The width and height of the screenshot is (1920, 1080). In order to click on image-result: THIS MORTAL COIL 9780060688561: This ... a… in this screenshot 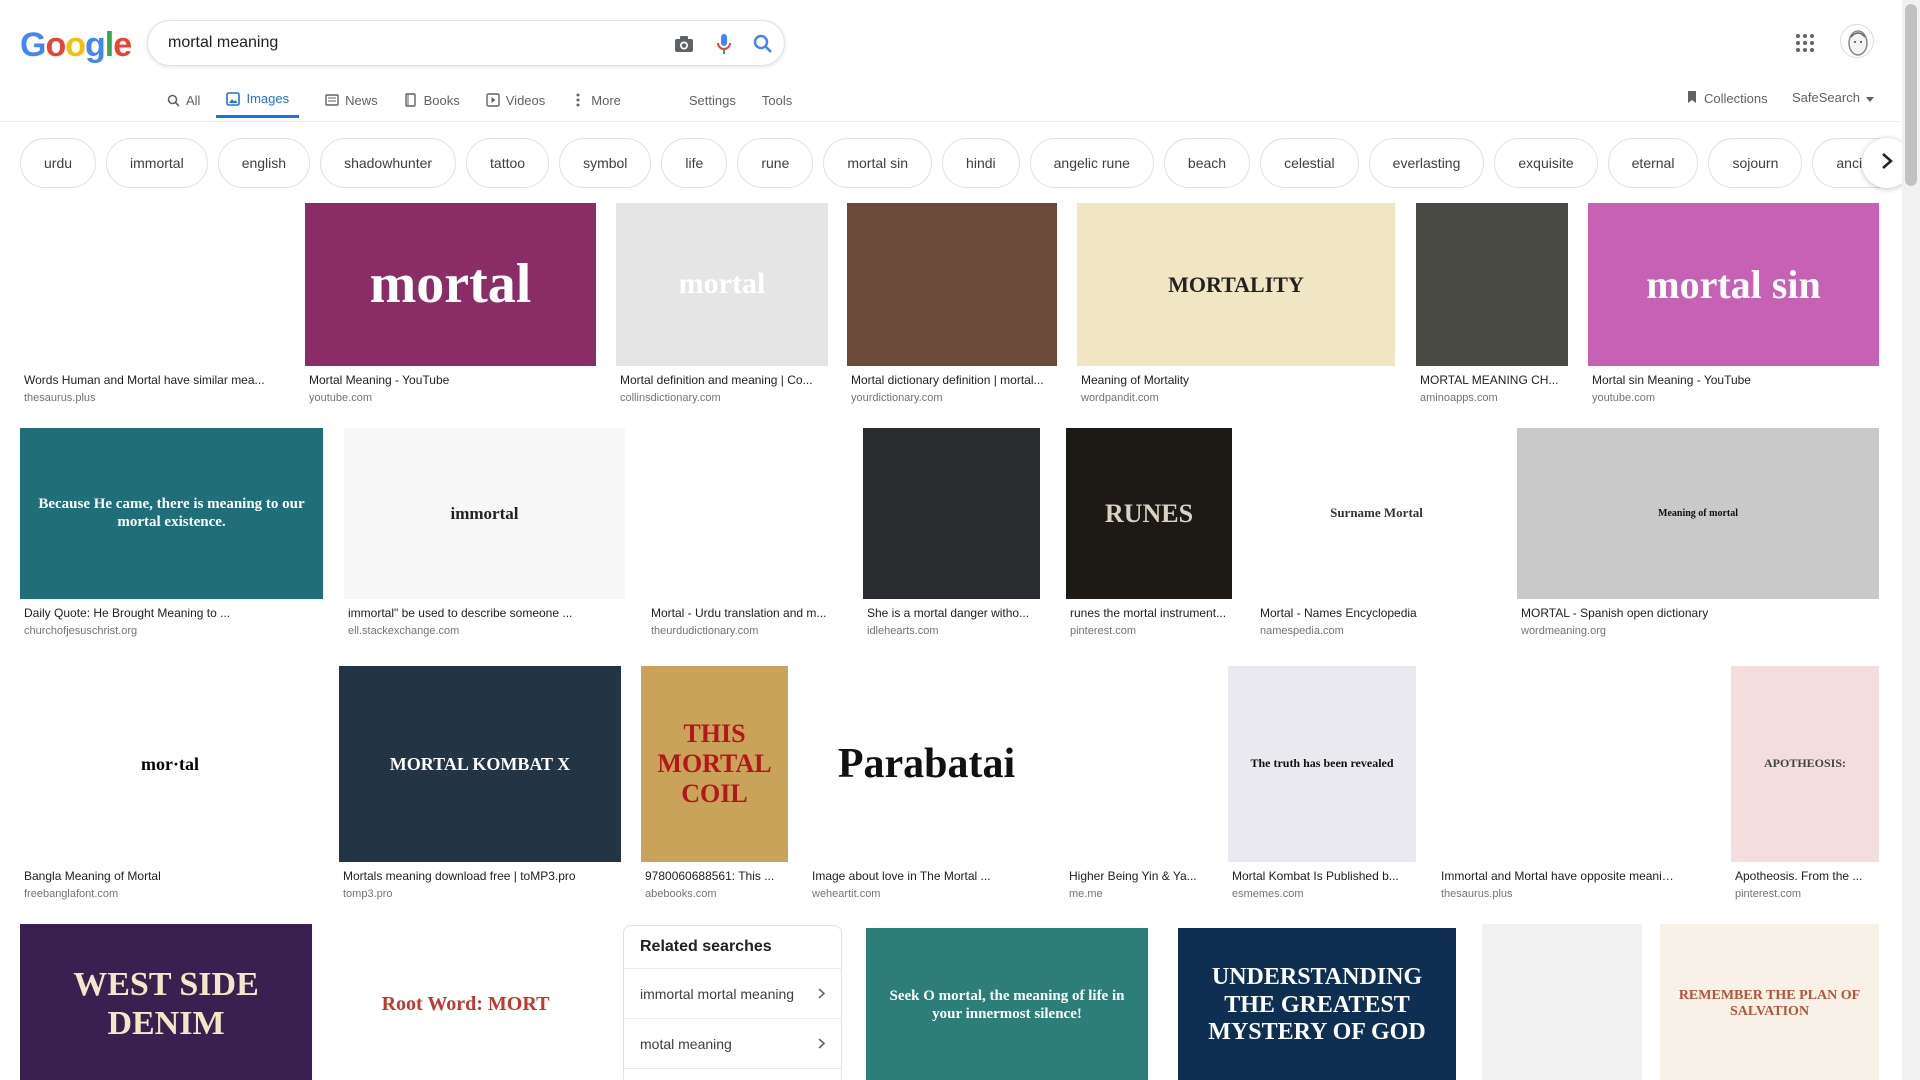, I will do `click(714, 788)`.